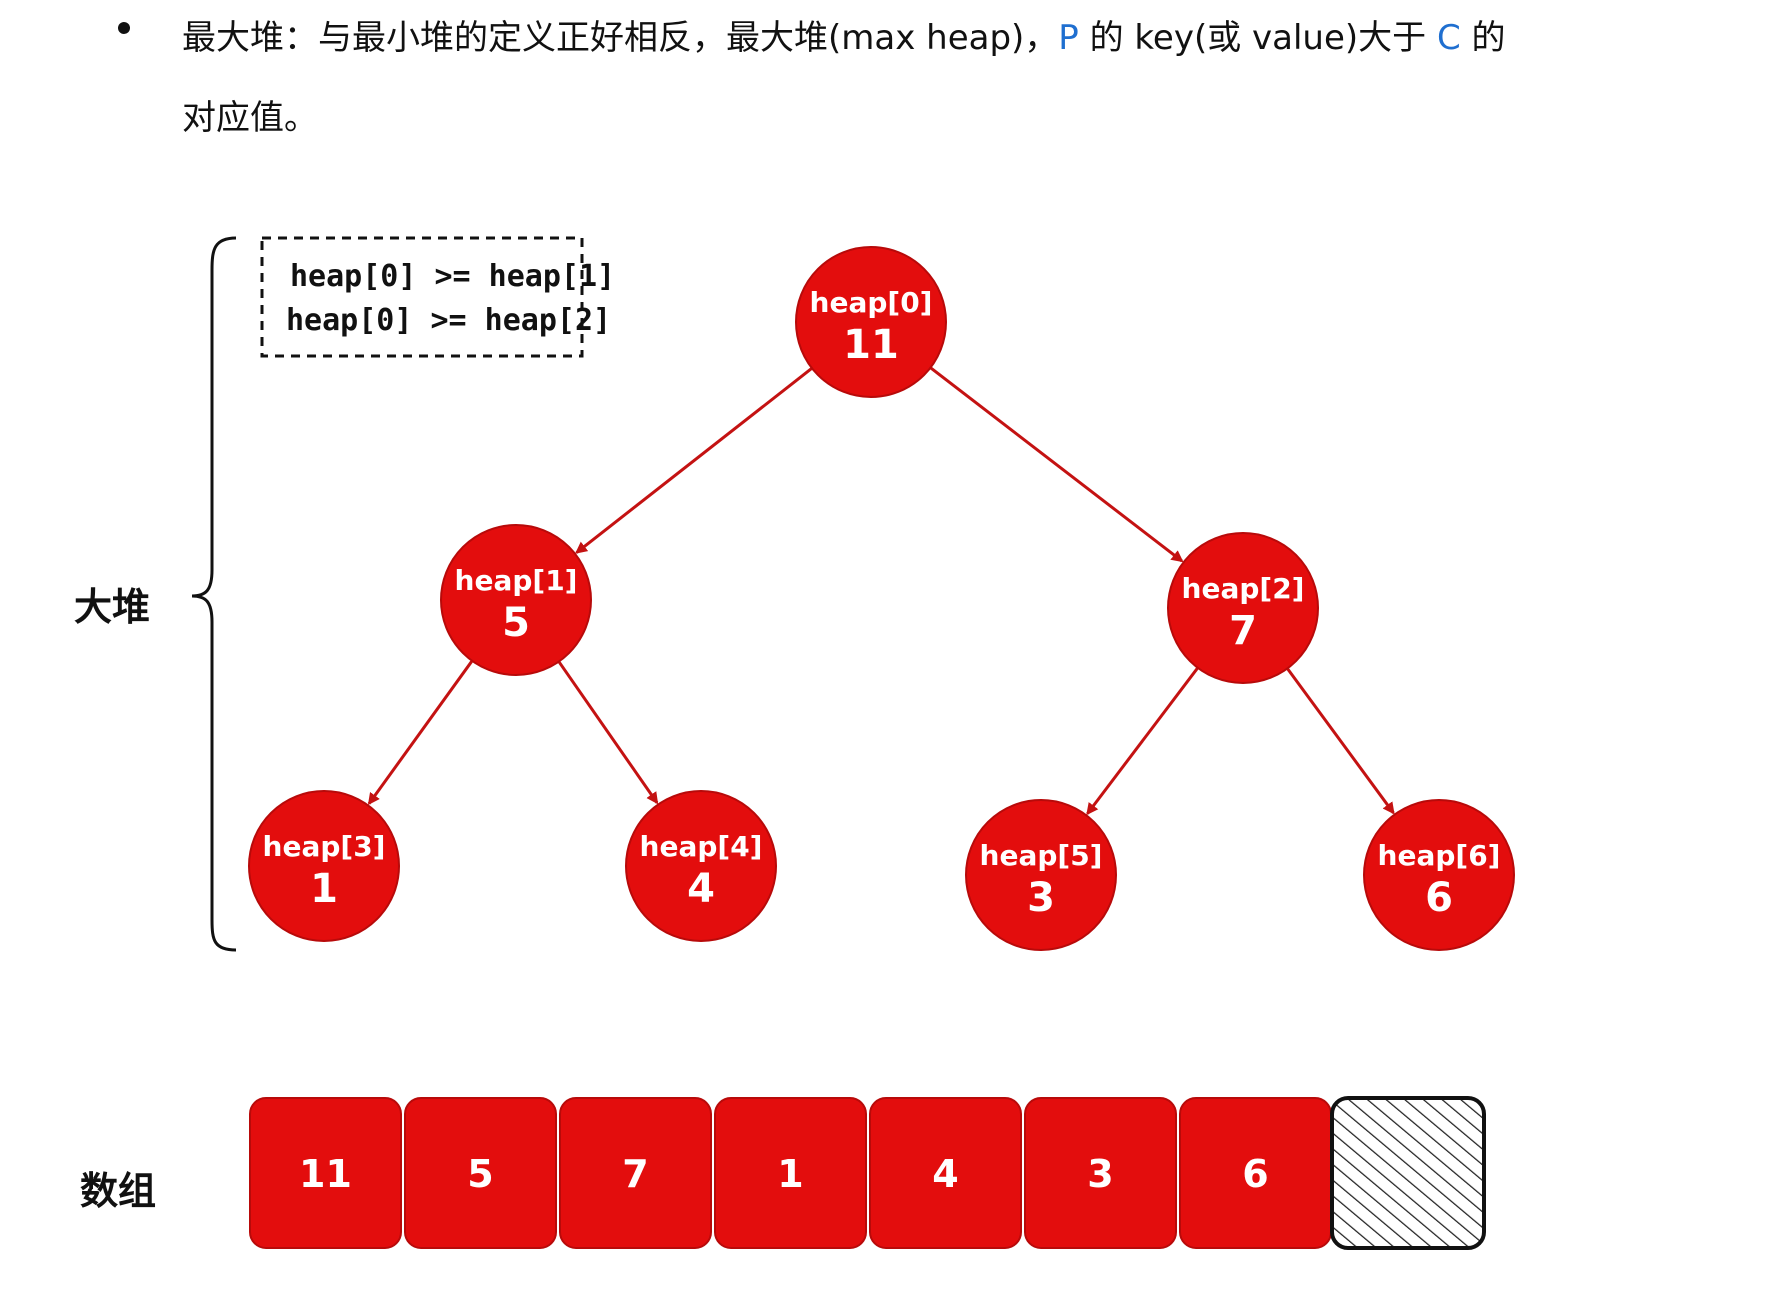  What do you see at coordinates (701, 889) in the screenshot?
I see `heap-node-value: 4` at bounding box center [701, 889].